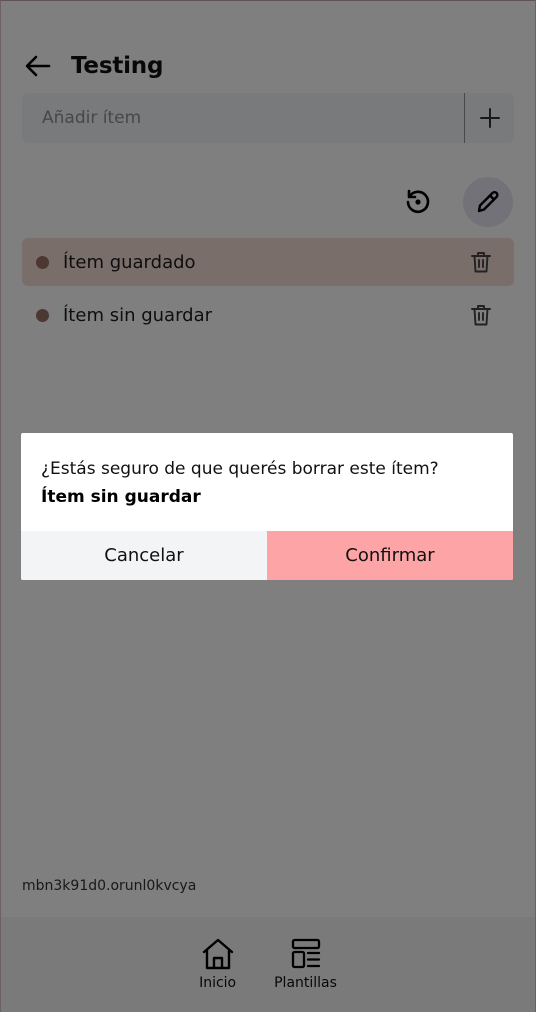 This screenshot has height=1012, width=536. I want to click on confirm-button: Confirmar, so click(390, 555).